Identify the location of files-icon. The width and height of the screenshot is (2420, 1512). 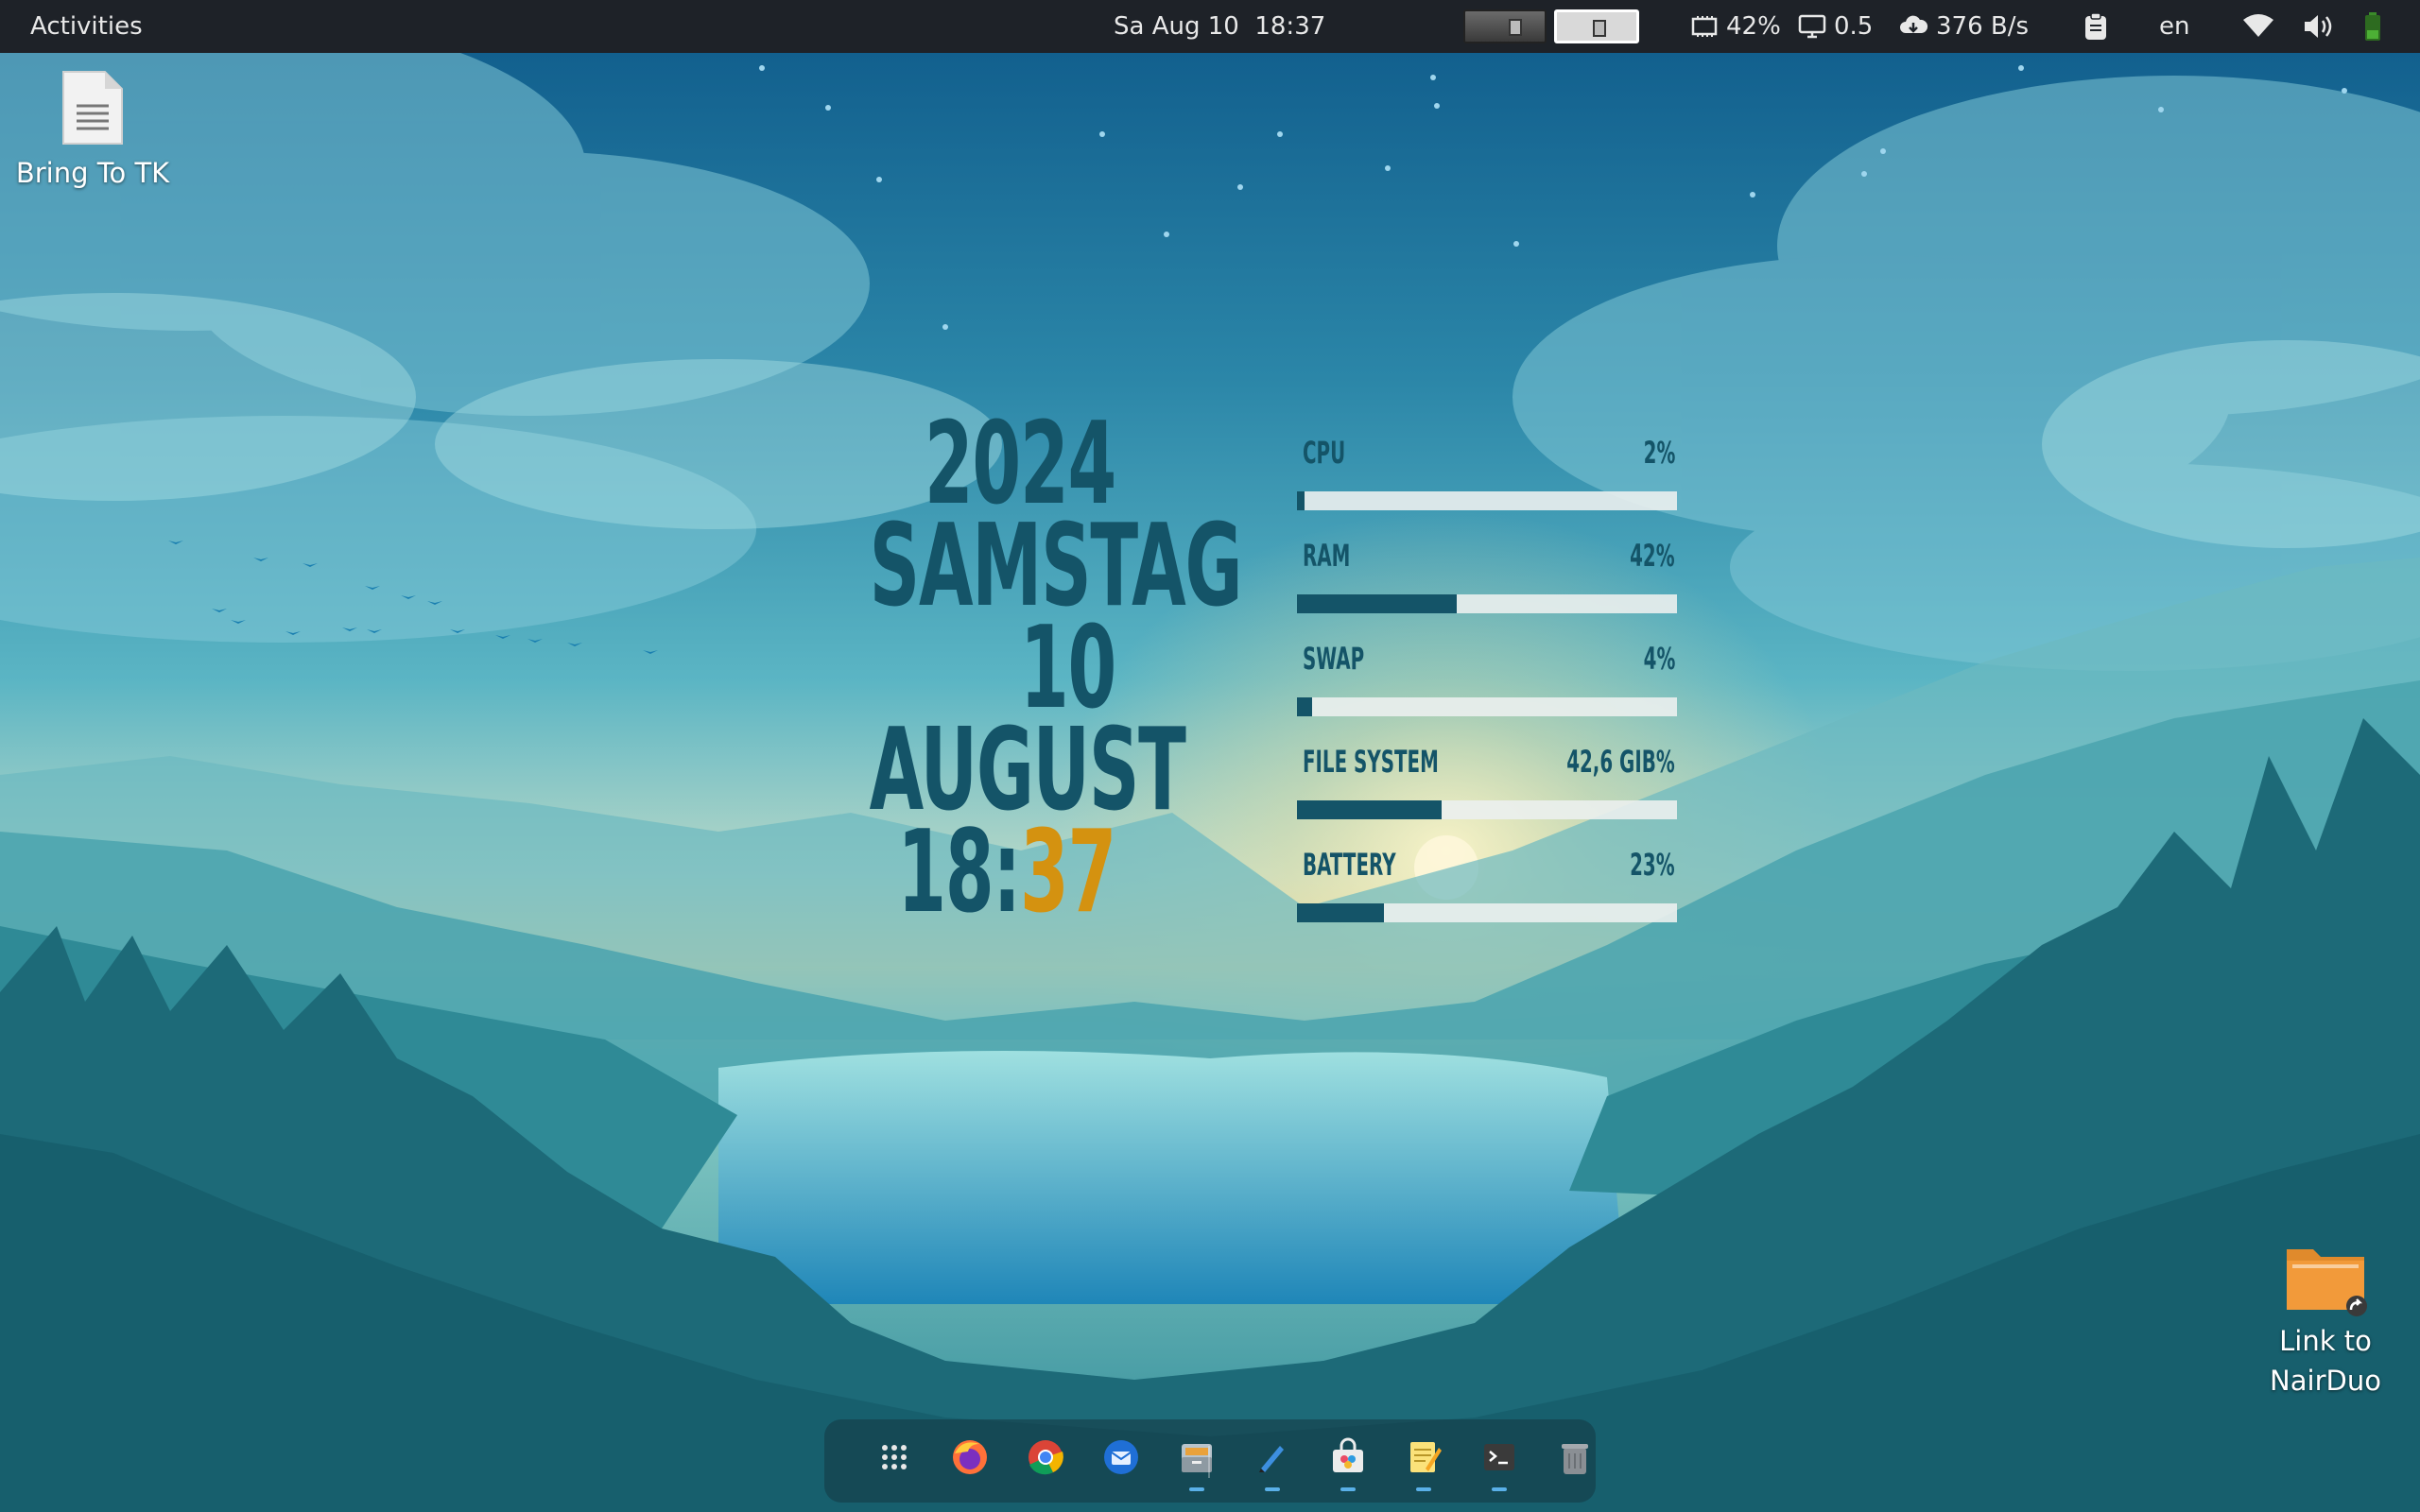
(1197, 1458).